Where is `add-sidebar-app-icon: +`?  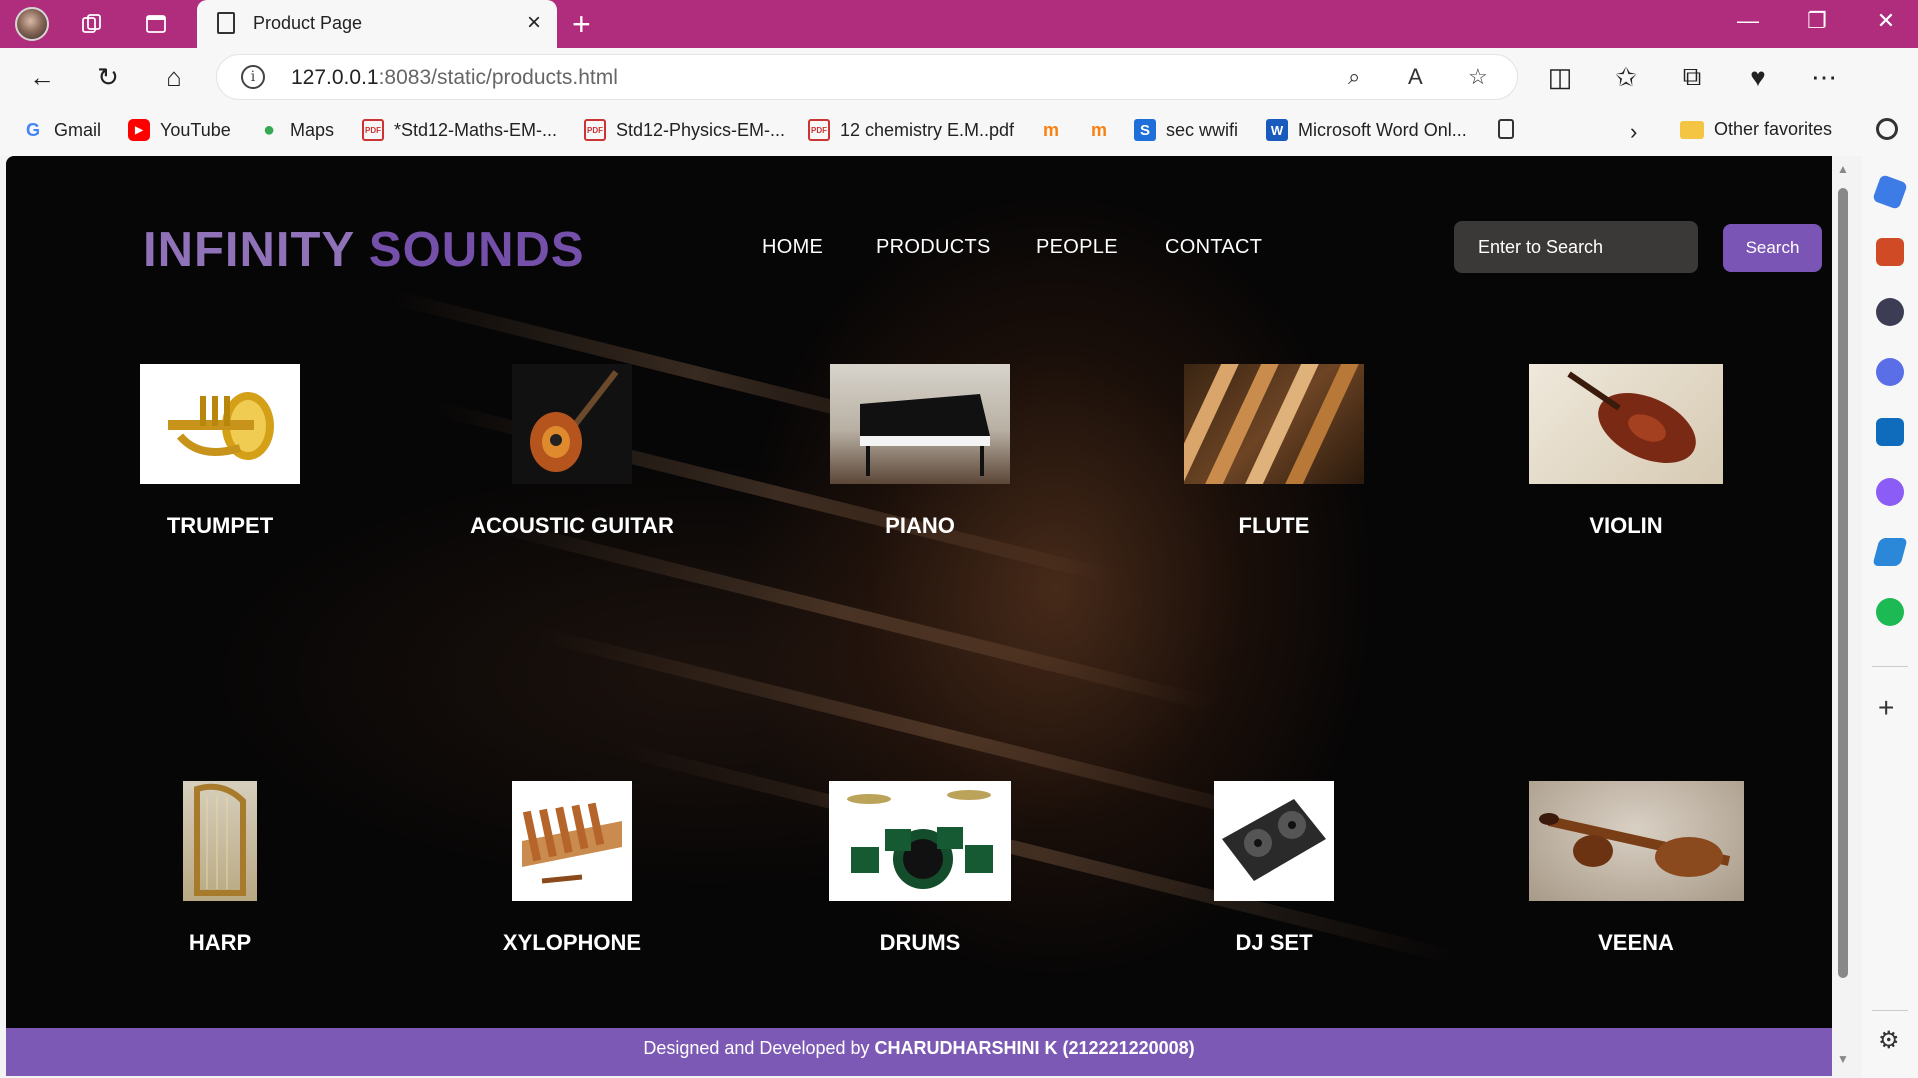
add-sidebar-app-icon: + is located at coordinates (1886, 708).